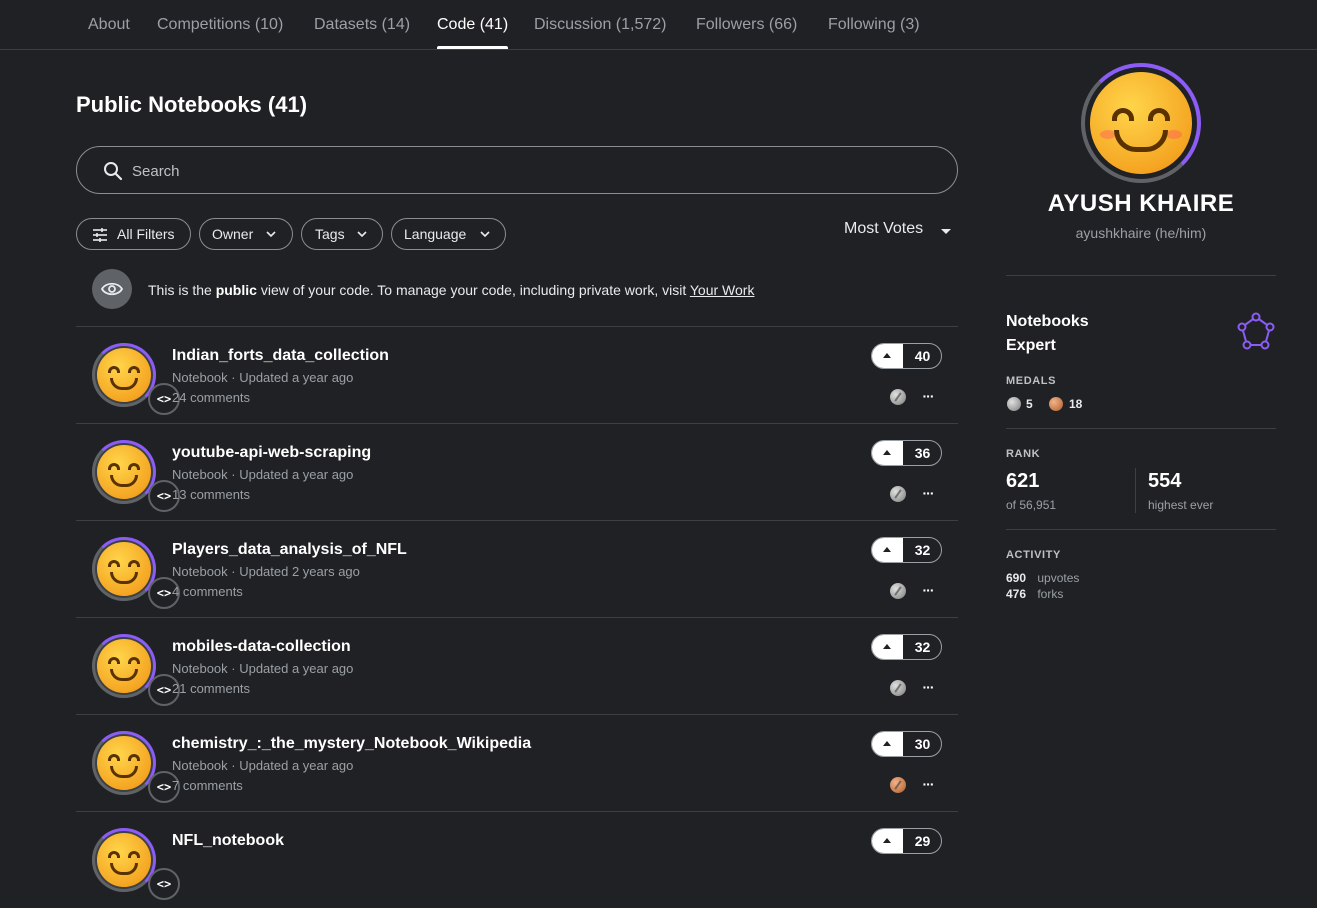 This screenshot has width=1317, height=908. What do you see at coordinates (1050, 594) in the screenshot?
I see `forks-label: forks` at bounding box center [1050, 594].